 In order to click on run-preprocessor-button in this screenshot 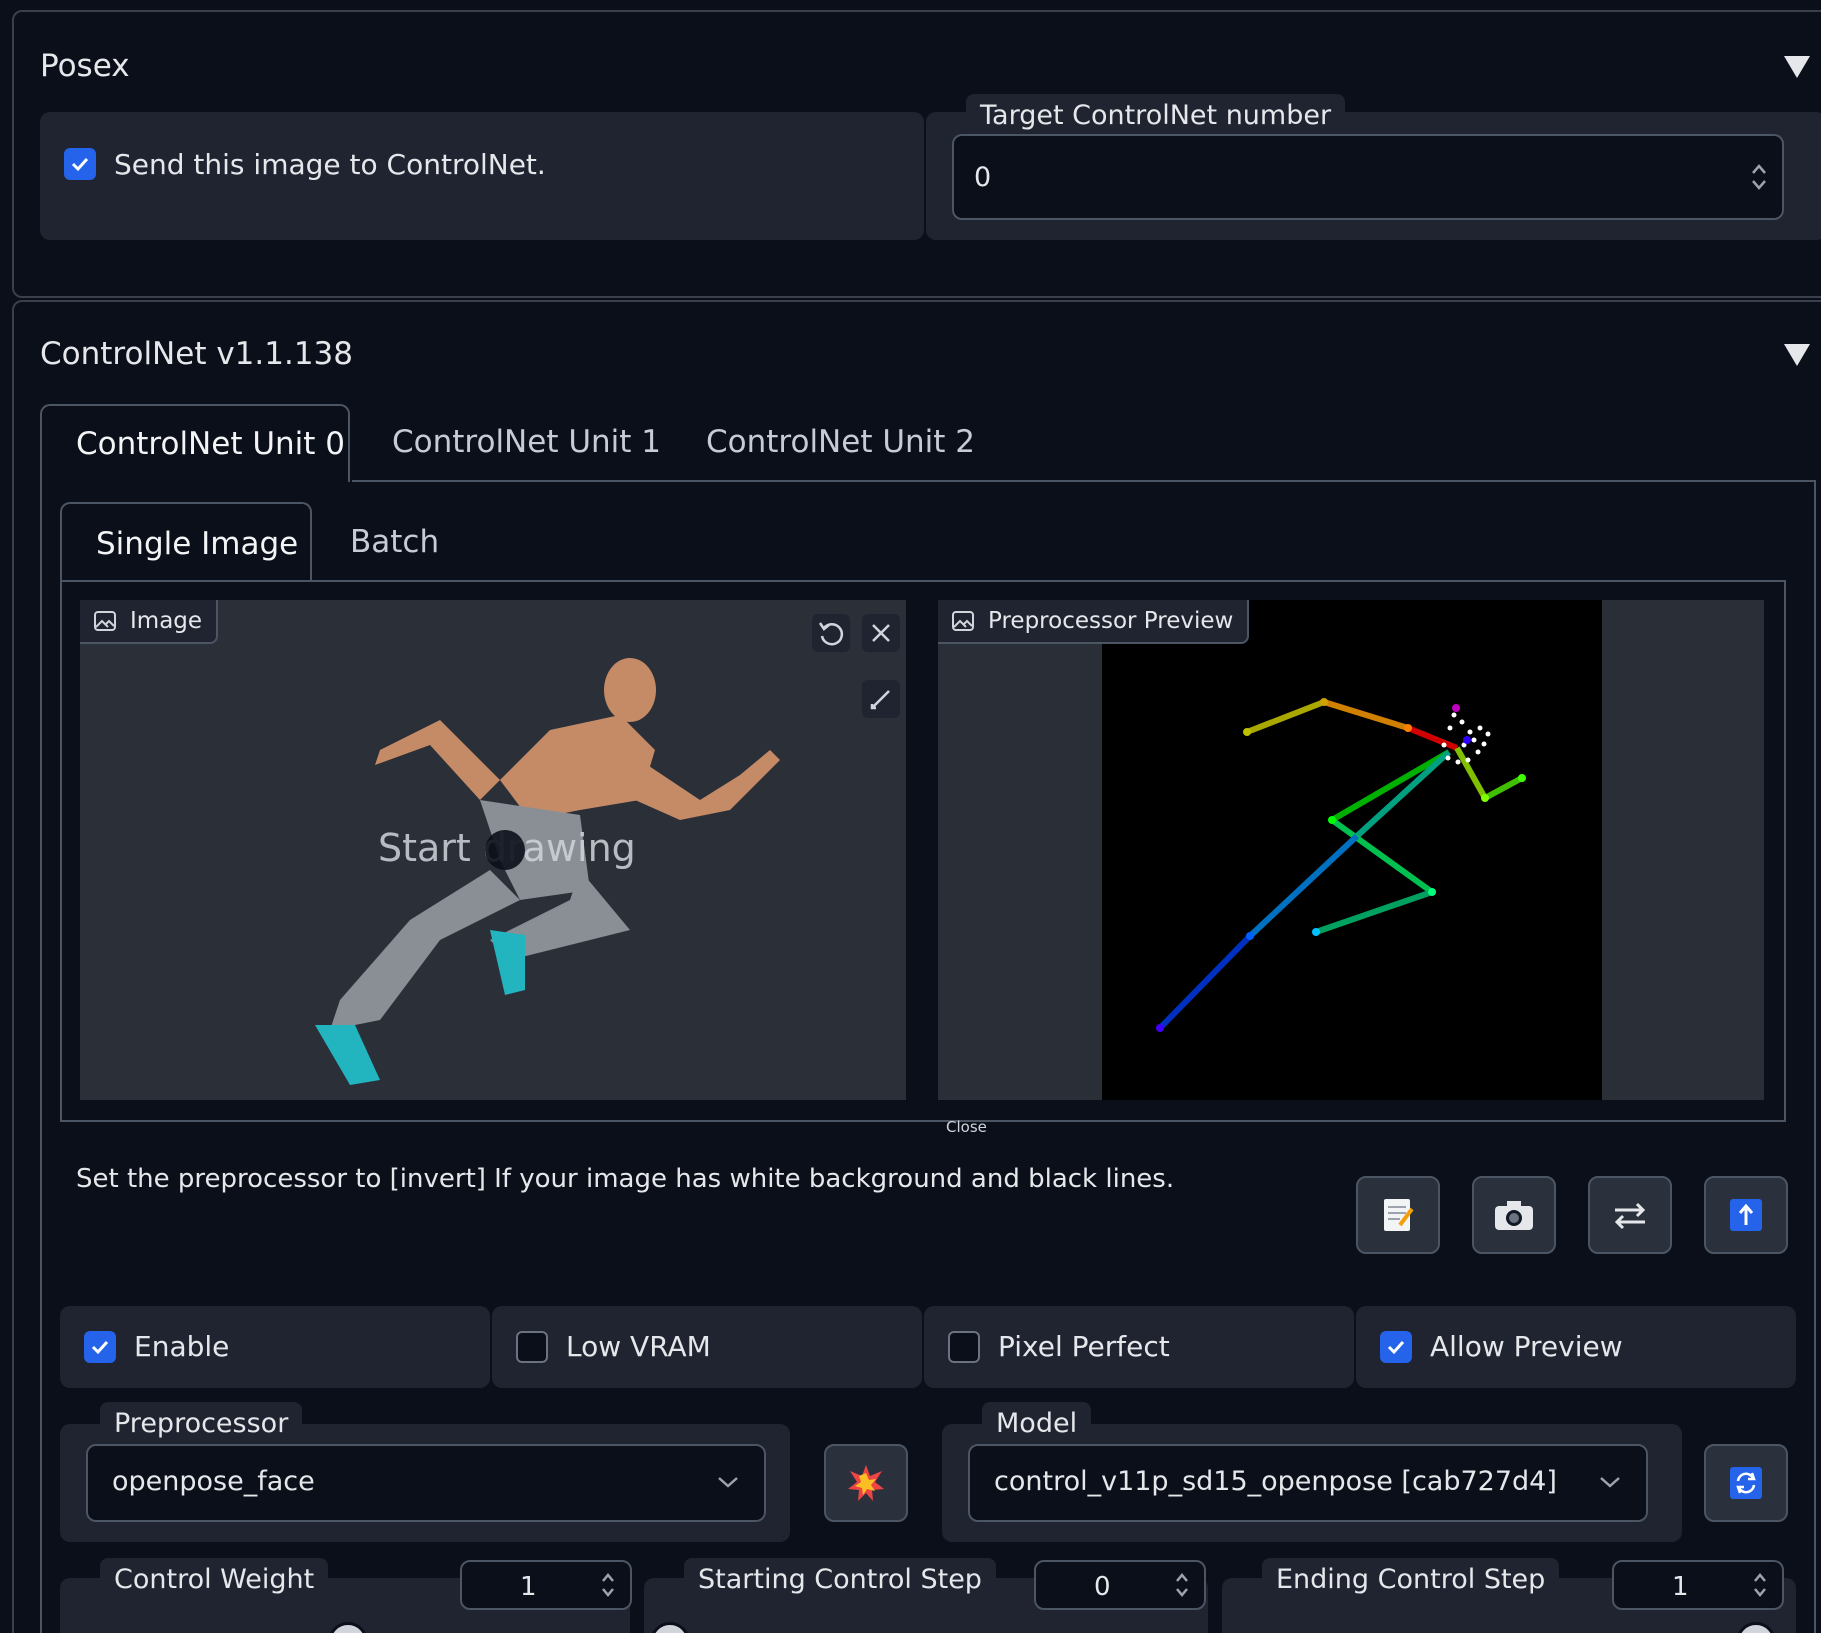, I will do `click(866, 1483)`.